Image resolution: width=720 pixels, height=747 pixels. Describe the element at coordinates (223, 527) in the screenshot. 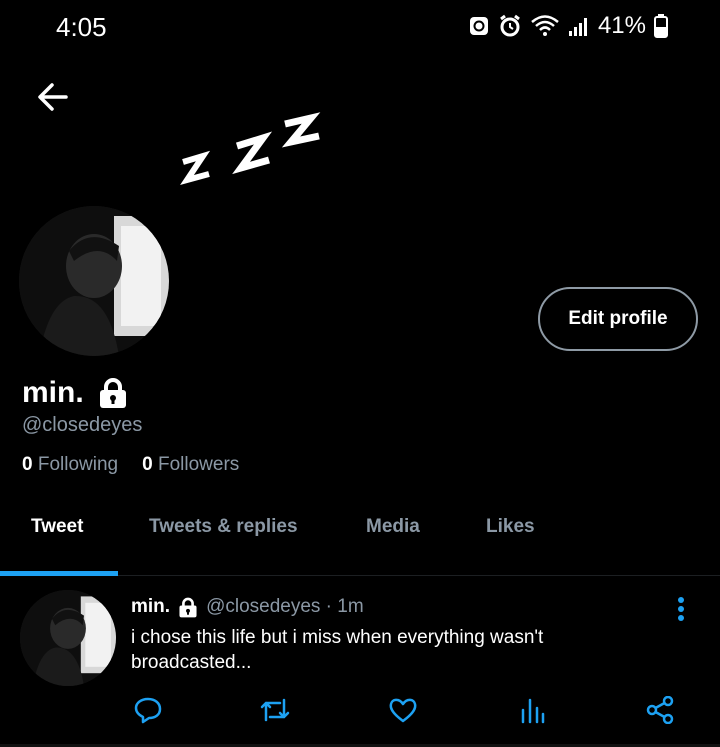

I see `tab-tweets-replies: Tweets & replies` at that location.